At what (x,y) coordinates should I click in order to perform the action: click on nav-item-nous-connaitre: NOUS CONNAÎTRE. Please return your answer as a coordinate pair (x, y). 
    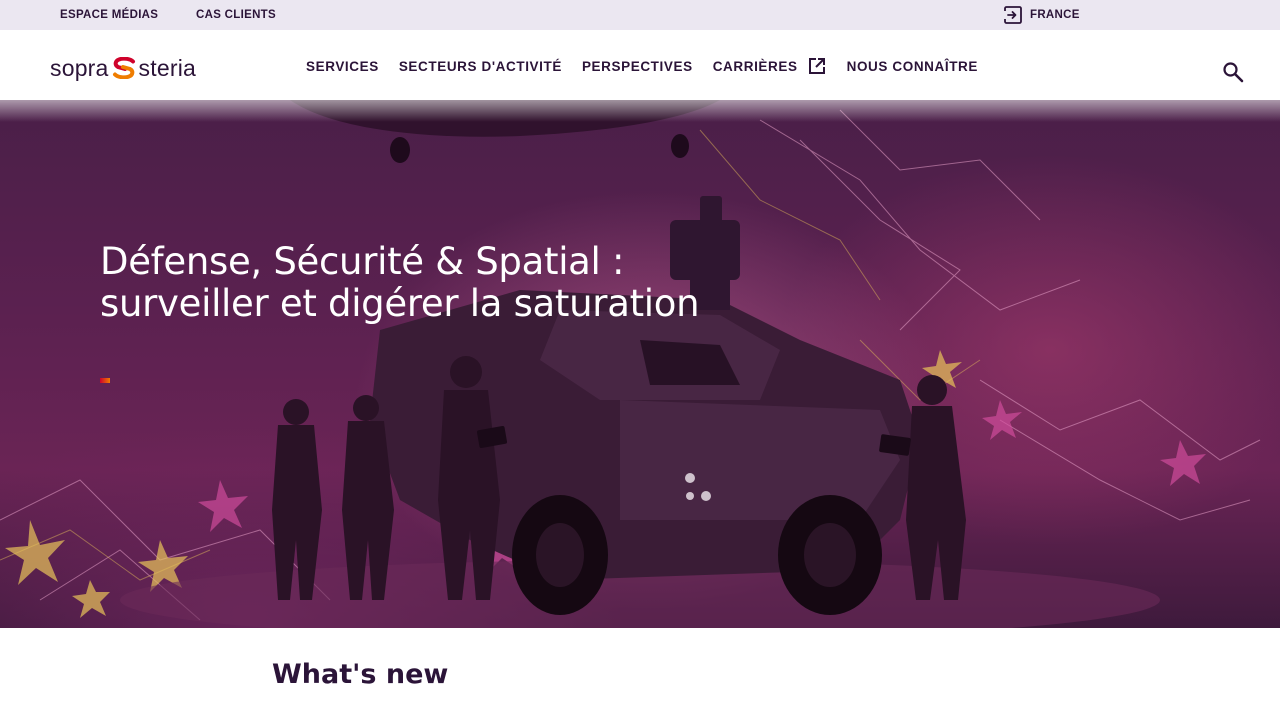
    Looking at the image, I should click on (912, 66).